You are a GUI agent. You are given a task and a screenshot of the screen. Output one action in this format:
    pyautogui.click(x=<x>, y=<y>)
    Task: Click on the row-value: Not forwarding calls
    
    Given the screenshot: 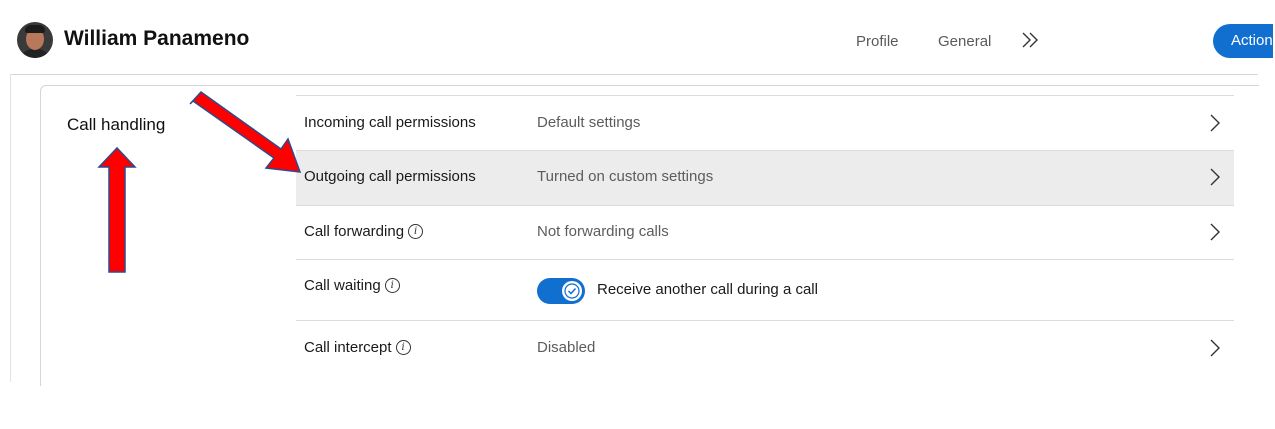 What is the action you would take?
    pyautogui.click(x=603, y=231)
    